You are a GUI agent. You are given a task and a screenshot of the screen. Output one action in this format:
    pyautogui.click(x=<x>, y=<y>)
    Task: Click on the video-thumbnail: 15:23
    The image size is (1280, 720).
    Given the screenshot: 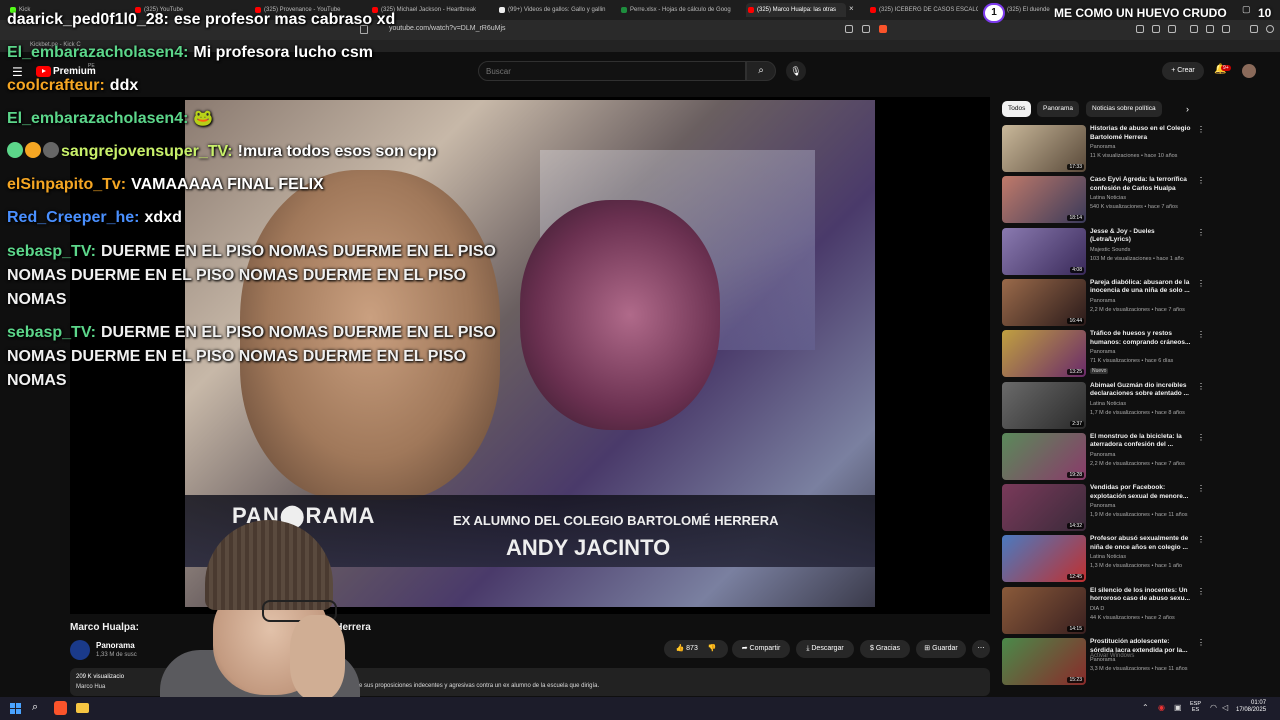 What is the action you would take?
    pyautogui.click(x=1044, y=661)
    